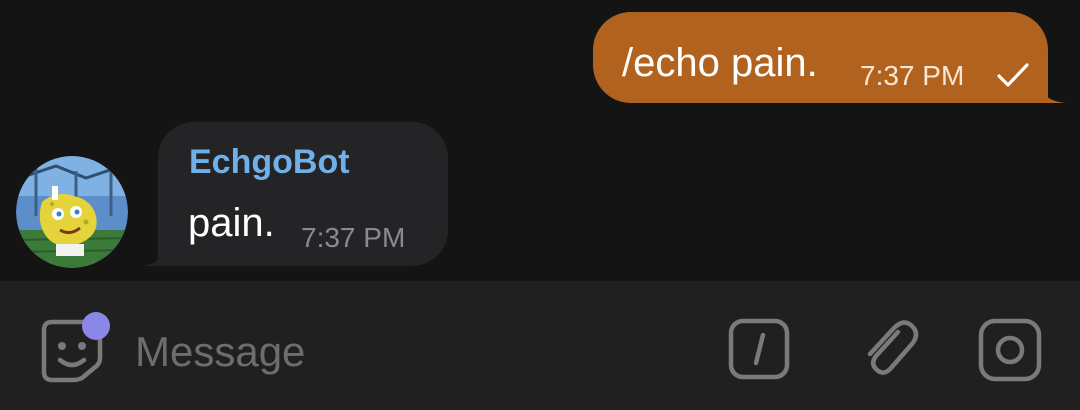 The height and width of the screenshot is (410, 1080). What do you see at coordinates (154, 255) in the screenshot?
I see `incoming-bubble-tail` at bounding box center [154, 255].